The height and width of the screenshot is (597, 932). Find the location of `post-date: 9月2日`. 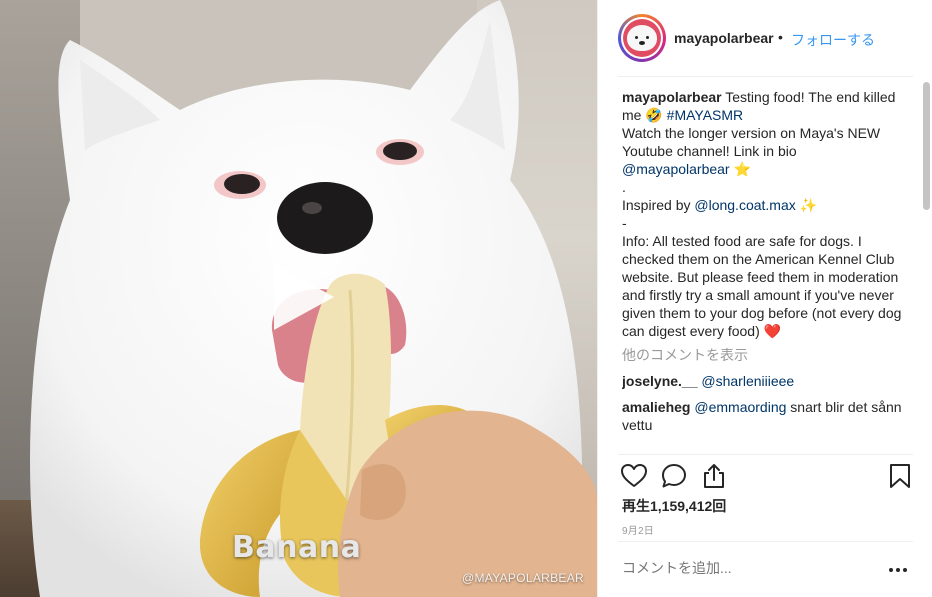

post-date: 9月2日 is located at coordinates (638, 529).